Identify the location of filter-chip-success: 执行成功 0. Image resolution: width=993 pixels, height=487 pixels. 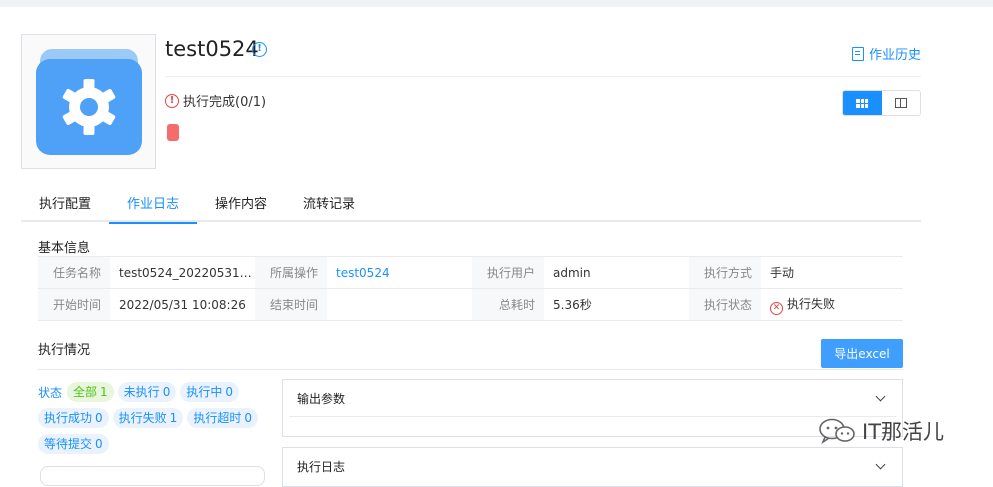
(73, 418).